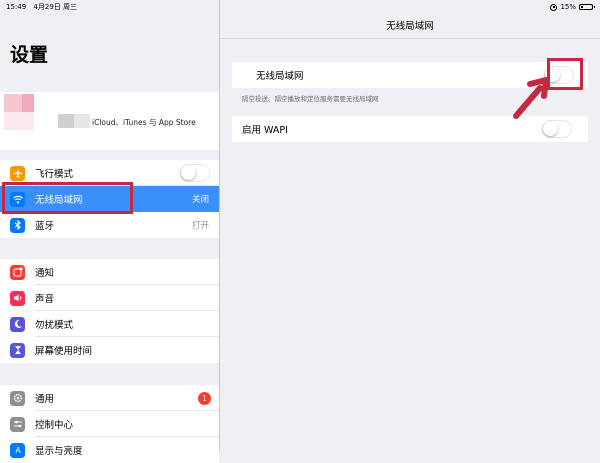  I want to click on status-bar: 15:49 4月29日 周三 15%, so click(300, 7).